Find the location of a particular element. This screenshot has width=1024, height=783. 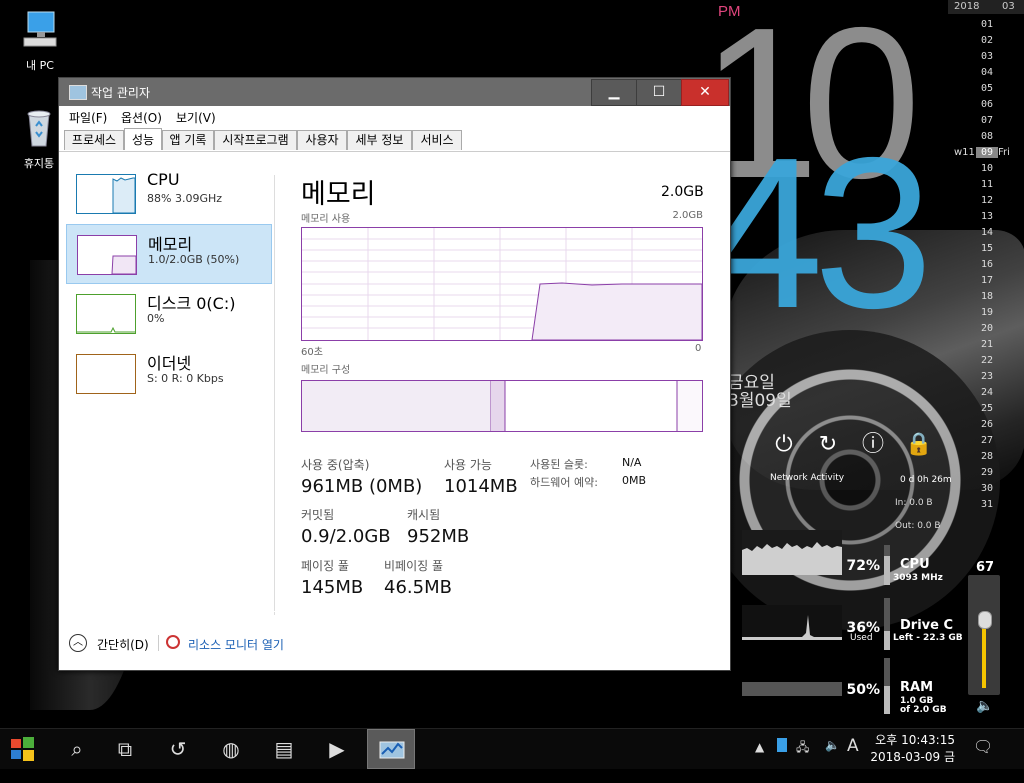

media-player-icon: ▶ is located at coordinates (337, 749).